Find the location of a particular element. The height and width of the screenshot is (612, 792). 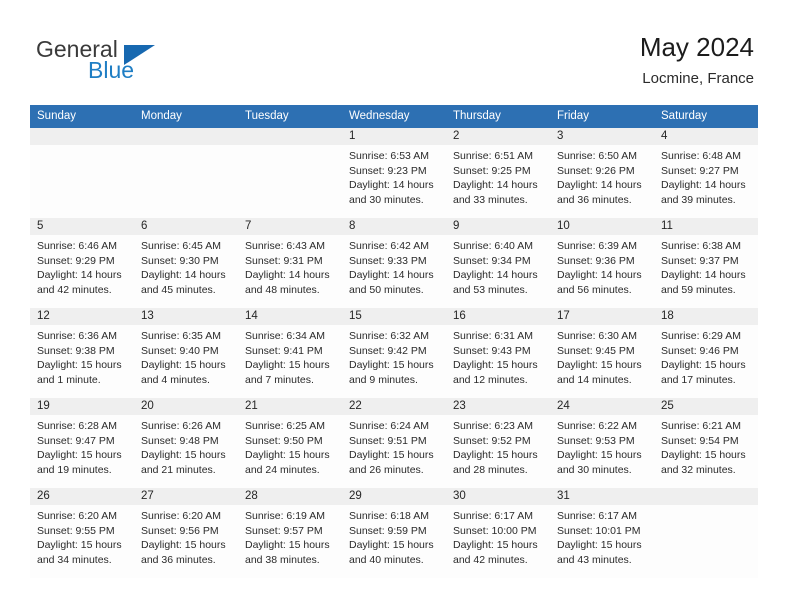

daylight-text-line2: and 24 minutes. is located at coordinates (282, 469).